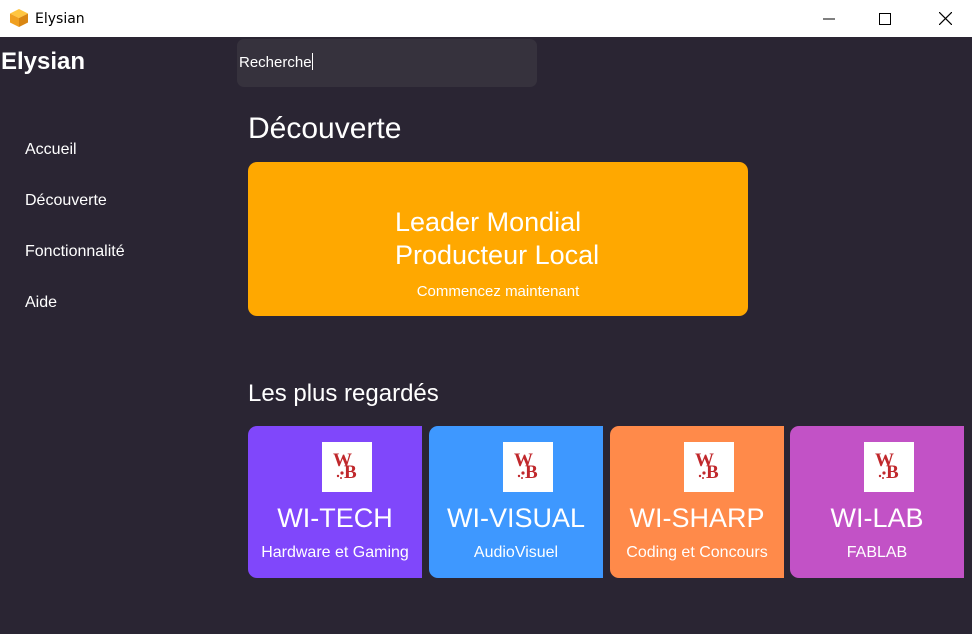 The height and width of the screenshot is (634, 972). Describe the element at coordinates (19, 18) in the screenshot. I see `app-box-icon` at that location.